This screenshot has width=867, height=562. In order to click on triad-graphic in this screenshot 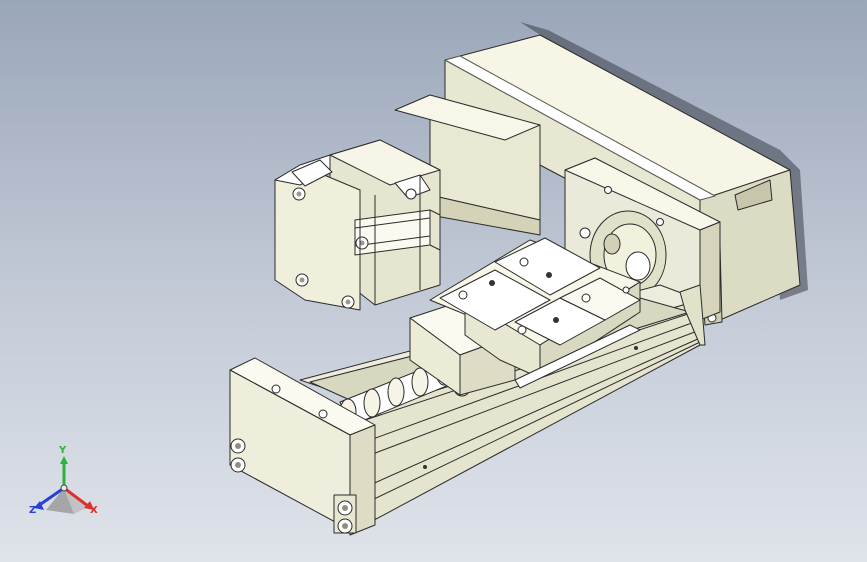, I will do `click(64, 485)`.